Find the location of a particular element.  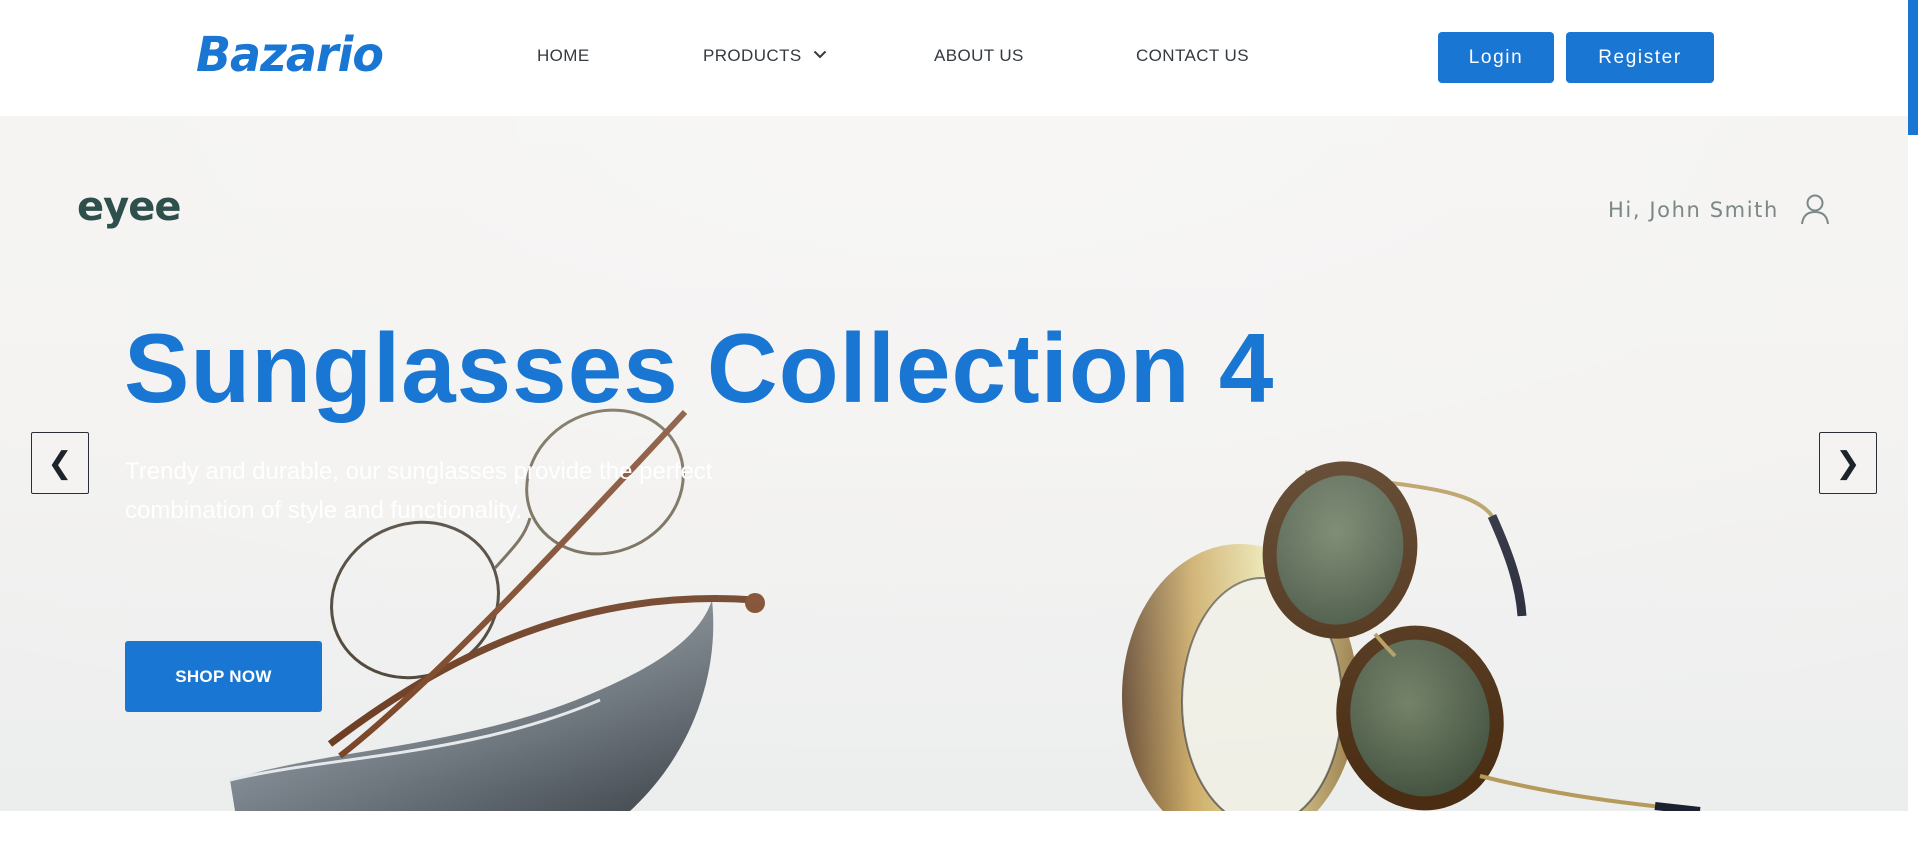

nav-about-us: ABOUT US is located at coordinates (979, 56).